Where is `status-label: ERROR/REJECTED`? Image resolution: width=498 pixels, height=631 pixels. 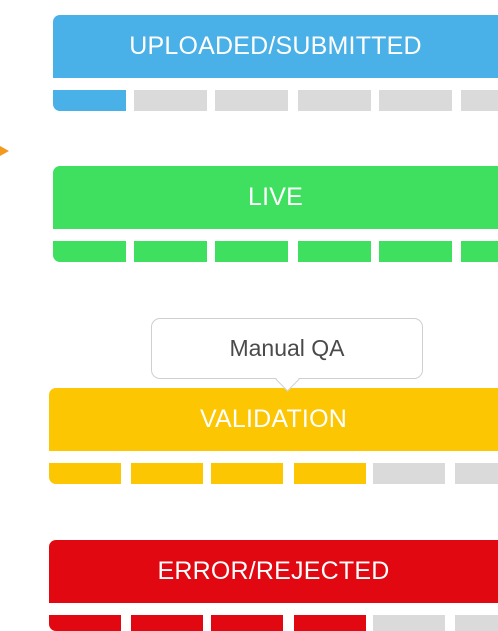 status-label: ERROR/REJECTED is located at coordinates (273, 571).